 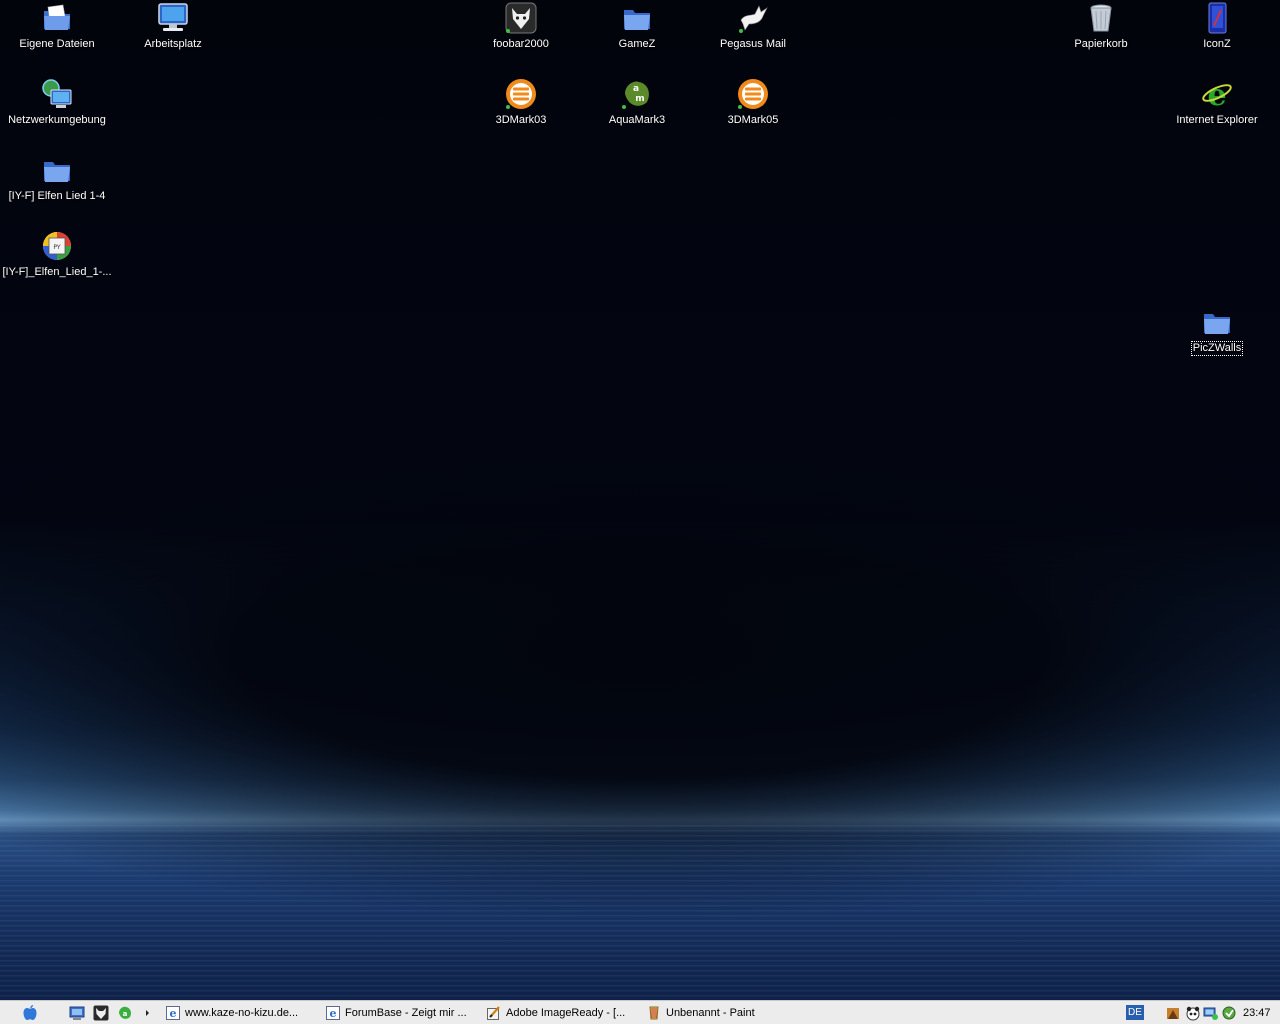 What do you see at coordinates (1135, 1012) in the screenshot?
I see `language-indicator: DE` at bounding box center [1135, 1012].